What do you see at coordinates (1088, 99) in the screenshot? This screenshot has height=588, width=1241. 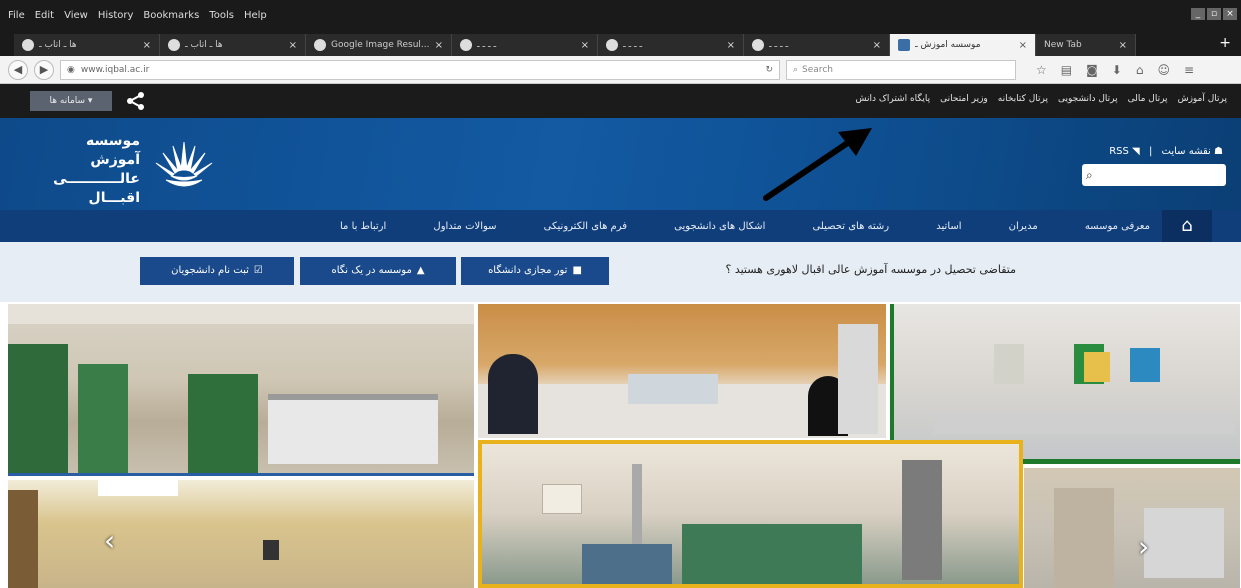 I see `link-student-portal: پرتال دانشجویی` at bounding box center [1088, 99].